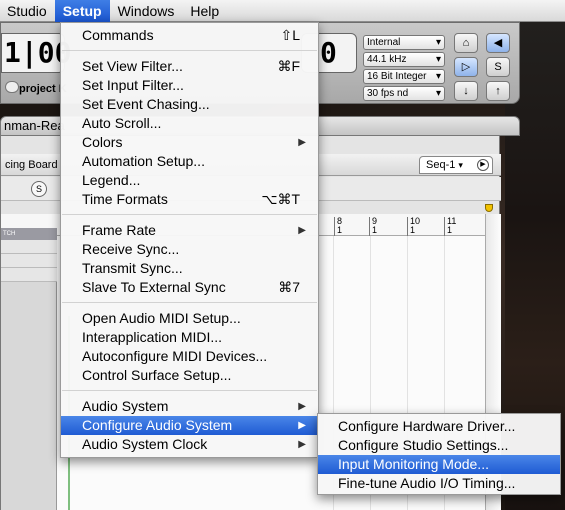 This screenshot has width=565, height=510. What do you see at coordinates (290, 35) in the screenshot?
I see `menu-shortcut: ⇧L` at bounding box center [290, 35].